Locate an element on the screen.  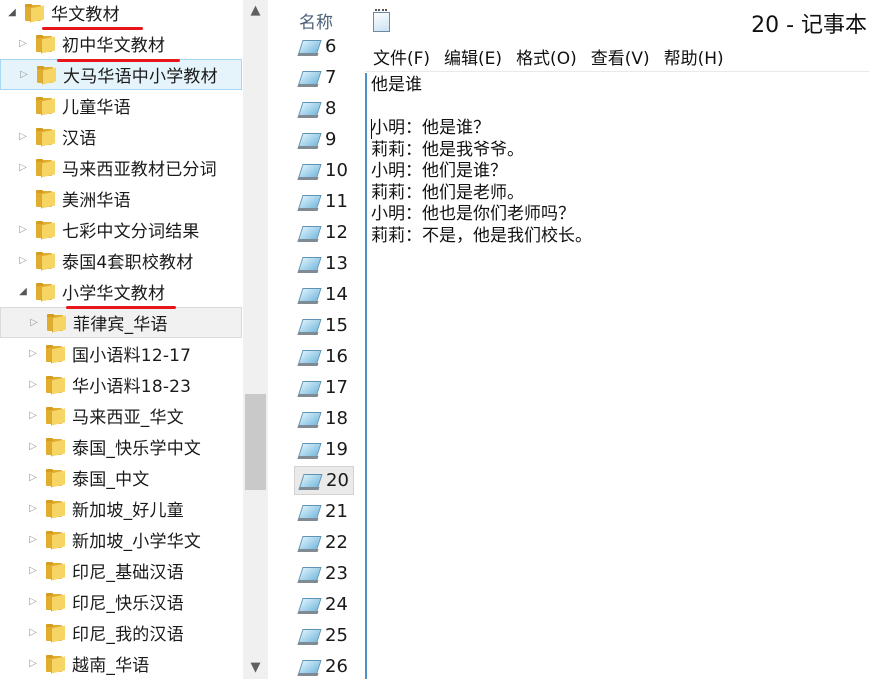
menu-file: 文件(F) is located at coordinates (401, 56).